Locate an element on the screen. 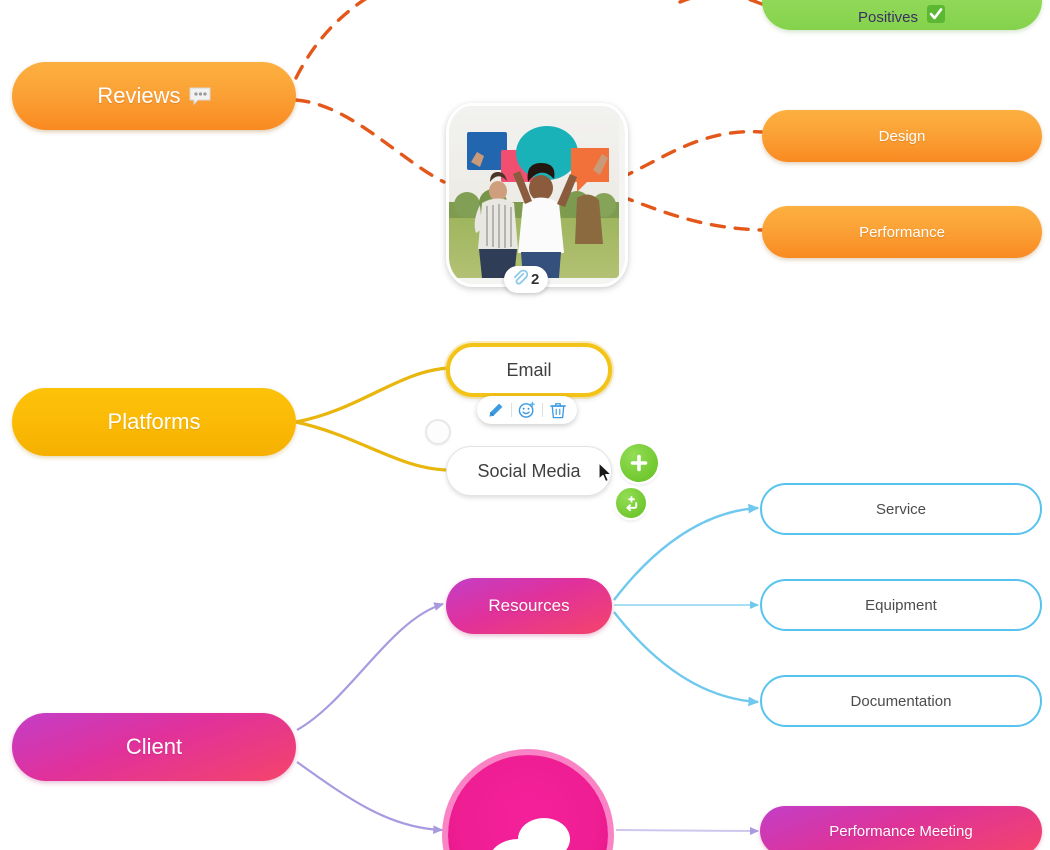 This screenshot has width=1050, height=850. edge-image-to-positives is located at coordinates (721, 3).